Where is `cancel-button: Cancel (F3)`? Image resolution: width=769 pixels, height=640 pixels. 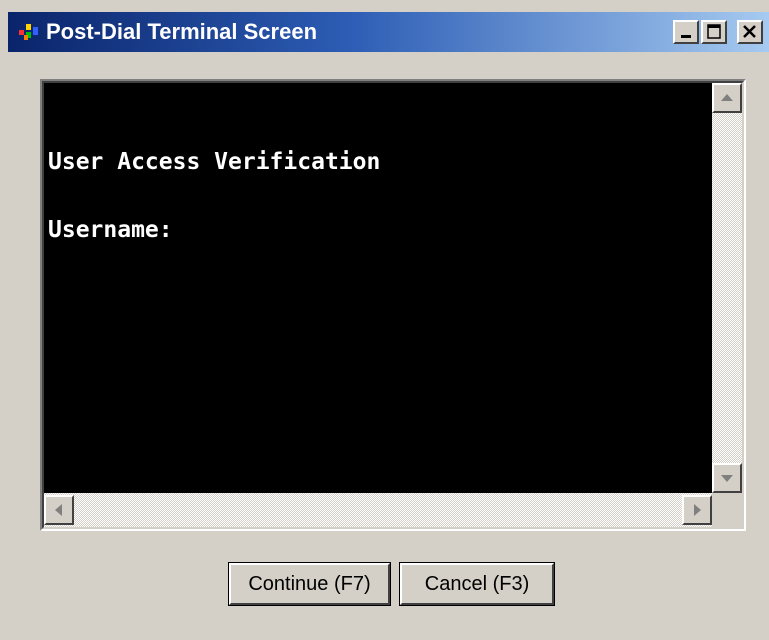
cancel-button: Cancel (F3) is located at coordinates (477, 584).